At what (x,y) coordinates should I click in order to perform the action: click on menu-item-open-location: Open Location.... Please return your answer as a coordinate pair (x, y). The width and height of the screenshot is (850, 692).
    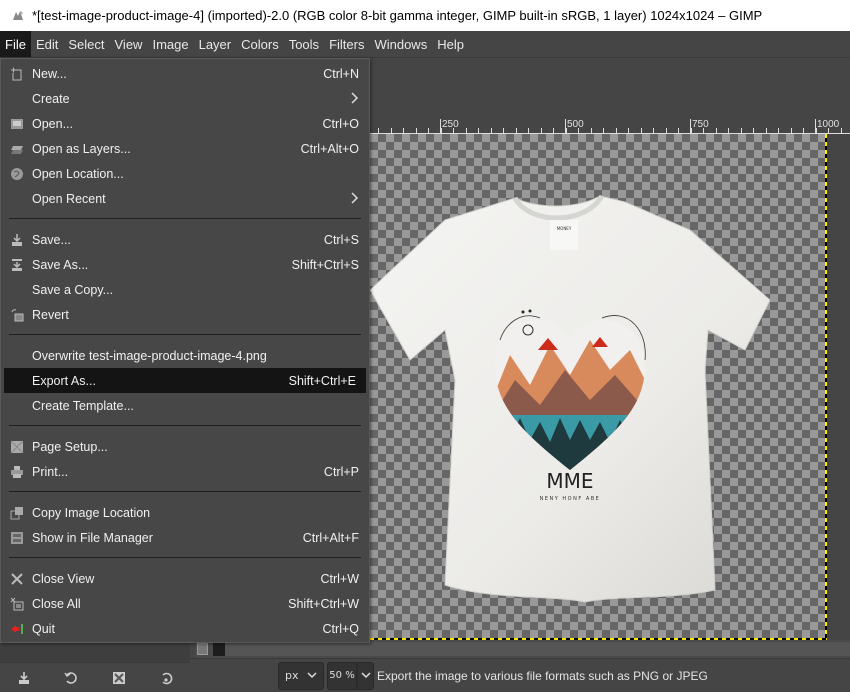
    Looking at the image, I should click on (185, 173).